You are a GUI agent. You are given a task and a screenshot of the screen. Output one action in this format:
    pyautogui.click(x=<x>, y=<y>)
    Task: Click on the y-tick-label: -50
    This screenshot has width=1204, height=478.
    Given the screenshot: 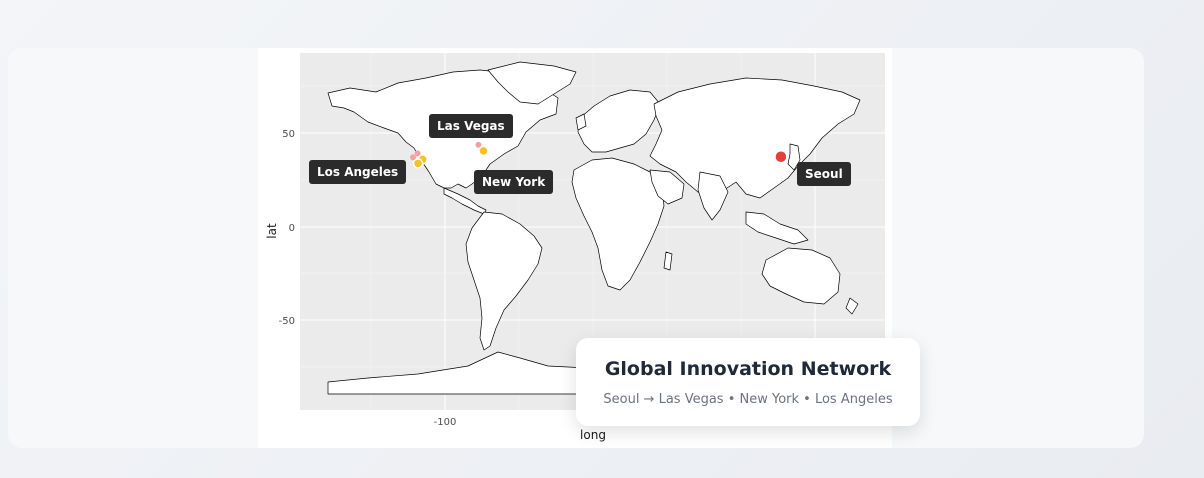 What is the action you would take?
    pyautogui.click(x=287, y=321)
    